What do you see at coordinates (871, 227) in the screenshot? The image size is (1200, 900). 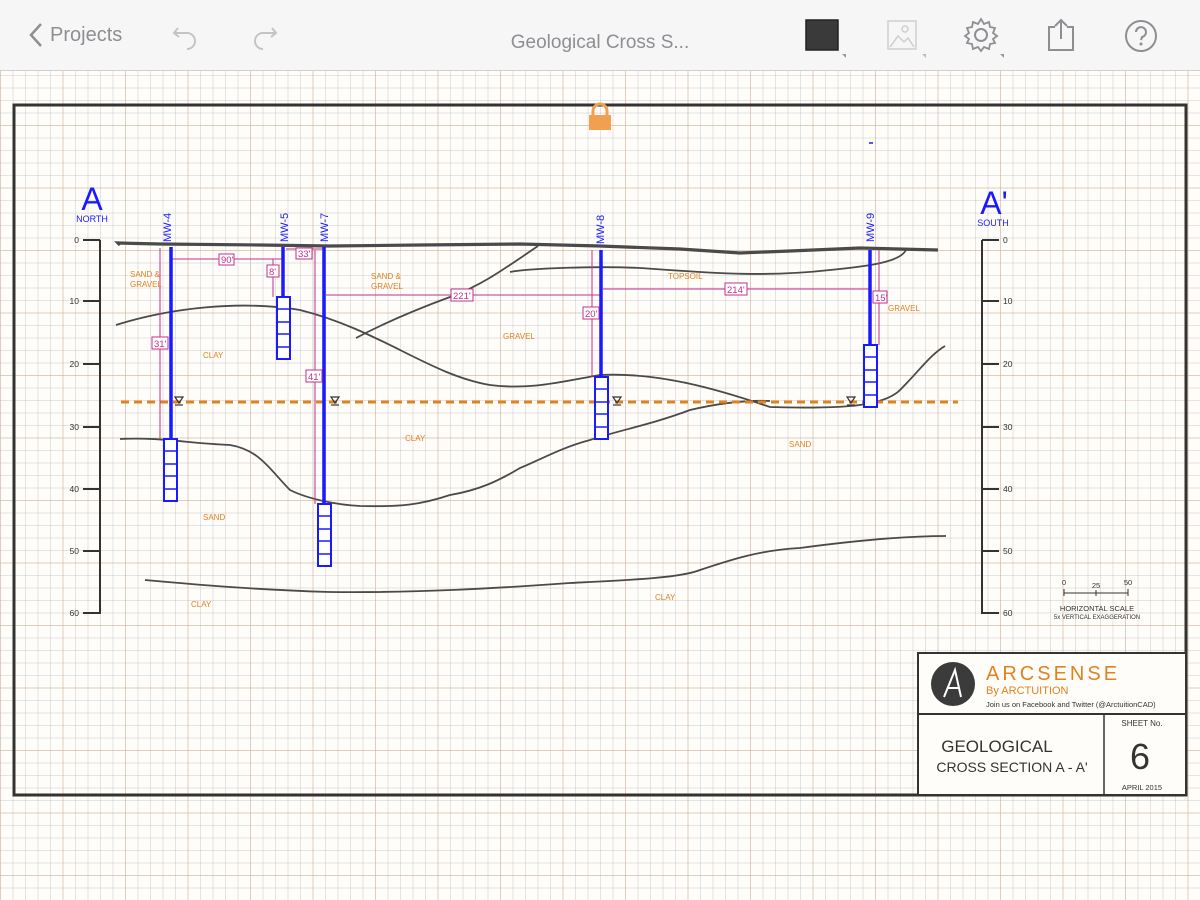 I see `well-label: MW-9` at bounding box center [871, 227].